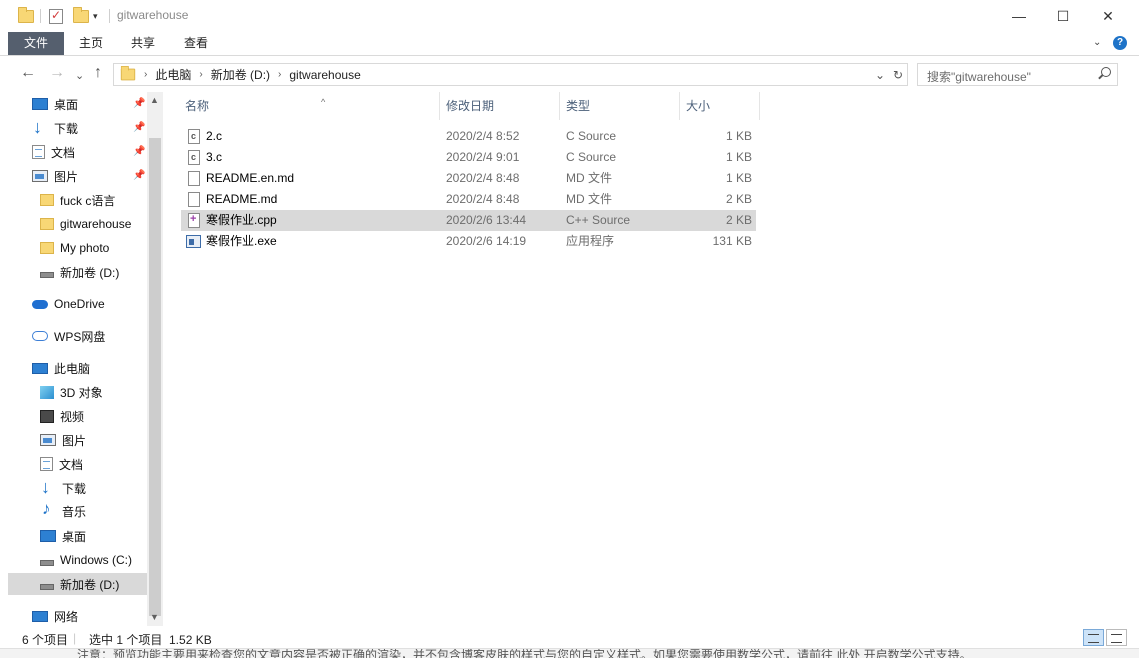  I want to click on sidebar-item-label: 3D 对象, so click(81, 392).